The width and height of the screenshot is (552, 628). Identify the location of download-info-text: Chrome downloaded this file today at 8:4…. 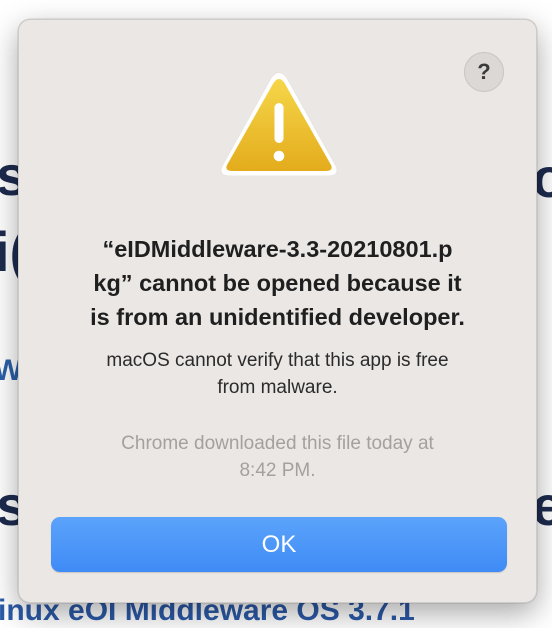
(277, 457).